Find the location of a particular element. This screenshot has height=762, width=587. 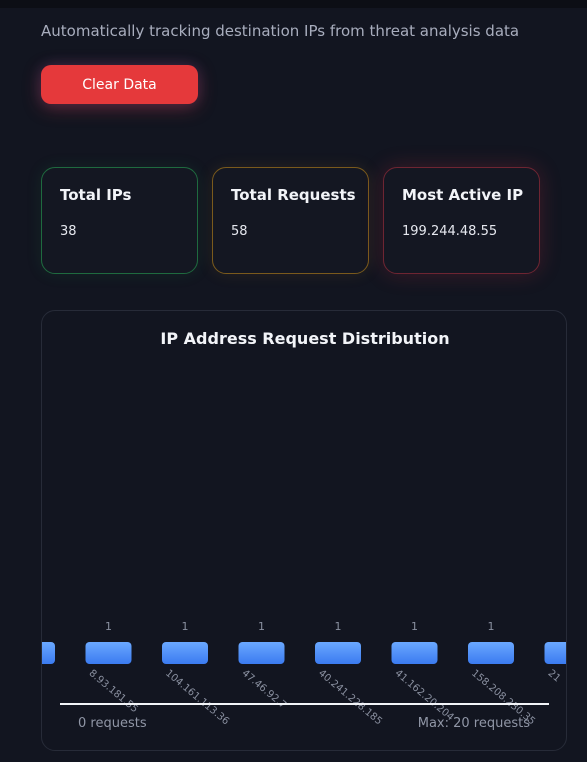

stat-card-total-requests: Total Requests 58 is located at coordinates (290, 220).